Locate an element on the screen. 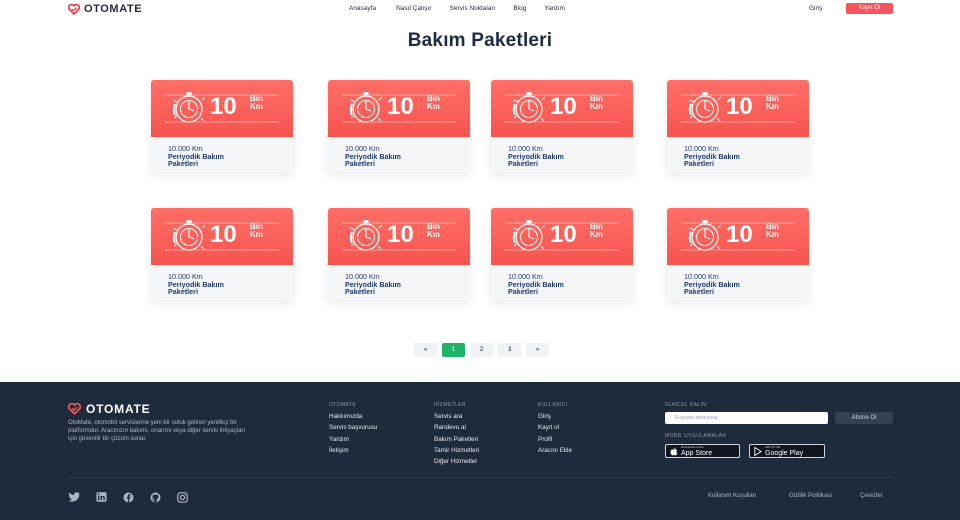 This screenshot has width=960, height=520. nav-how-it-works: Nasıl Çalışır is located at coordinates (413, 8).